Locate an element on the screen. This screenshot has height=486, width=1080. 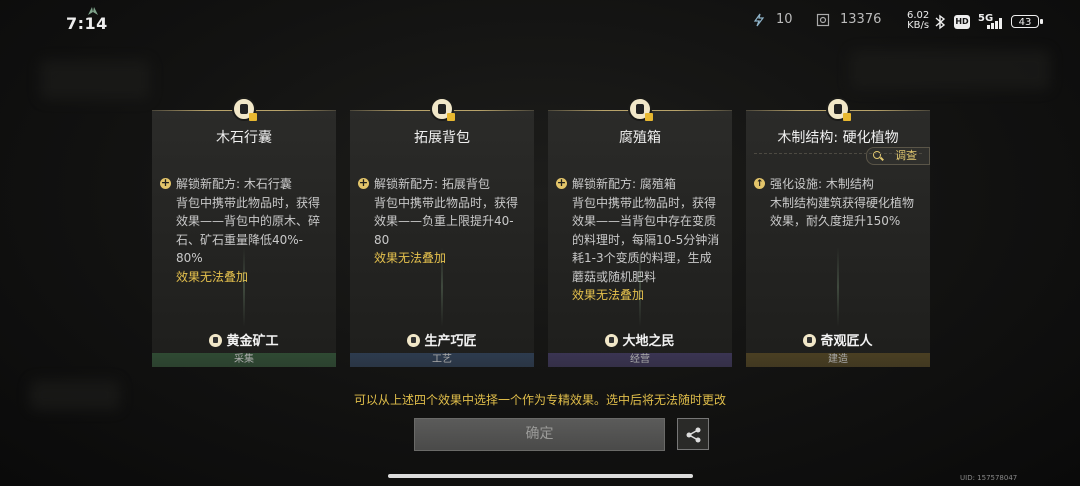
role-label: 大地之民 is located at coordinates (640, 339).